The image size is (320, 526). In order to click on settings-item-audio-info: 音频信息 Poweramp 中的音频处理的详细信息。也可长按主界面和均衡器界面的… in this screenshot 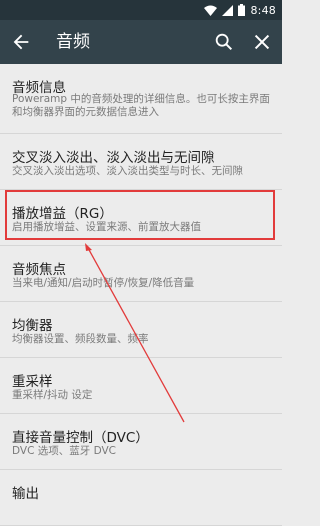, I will do `click(141, 99)`.